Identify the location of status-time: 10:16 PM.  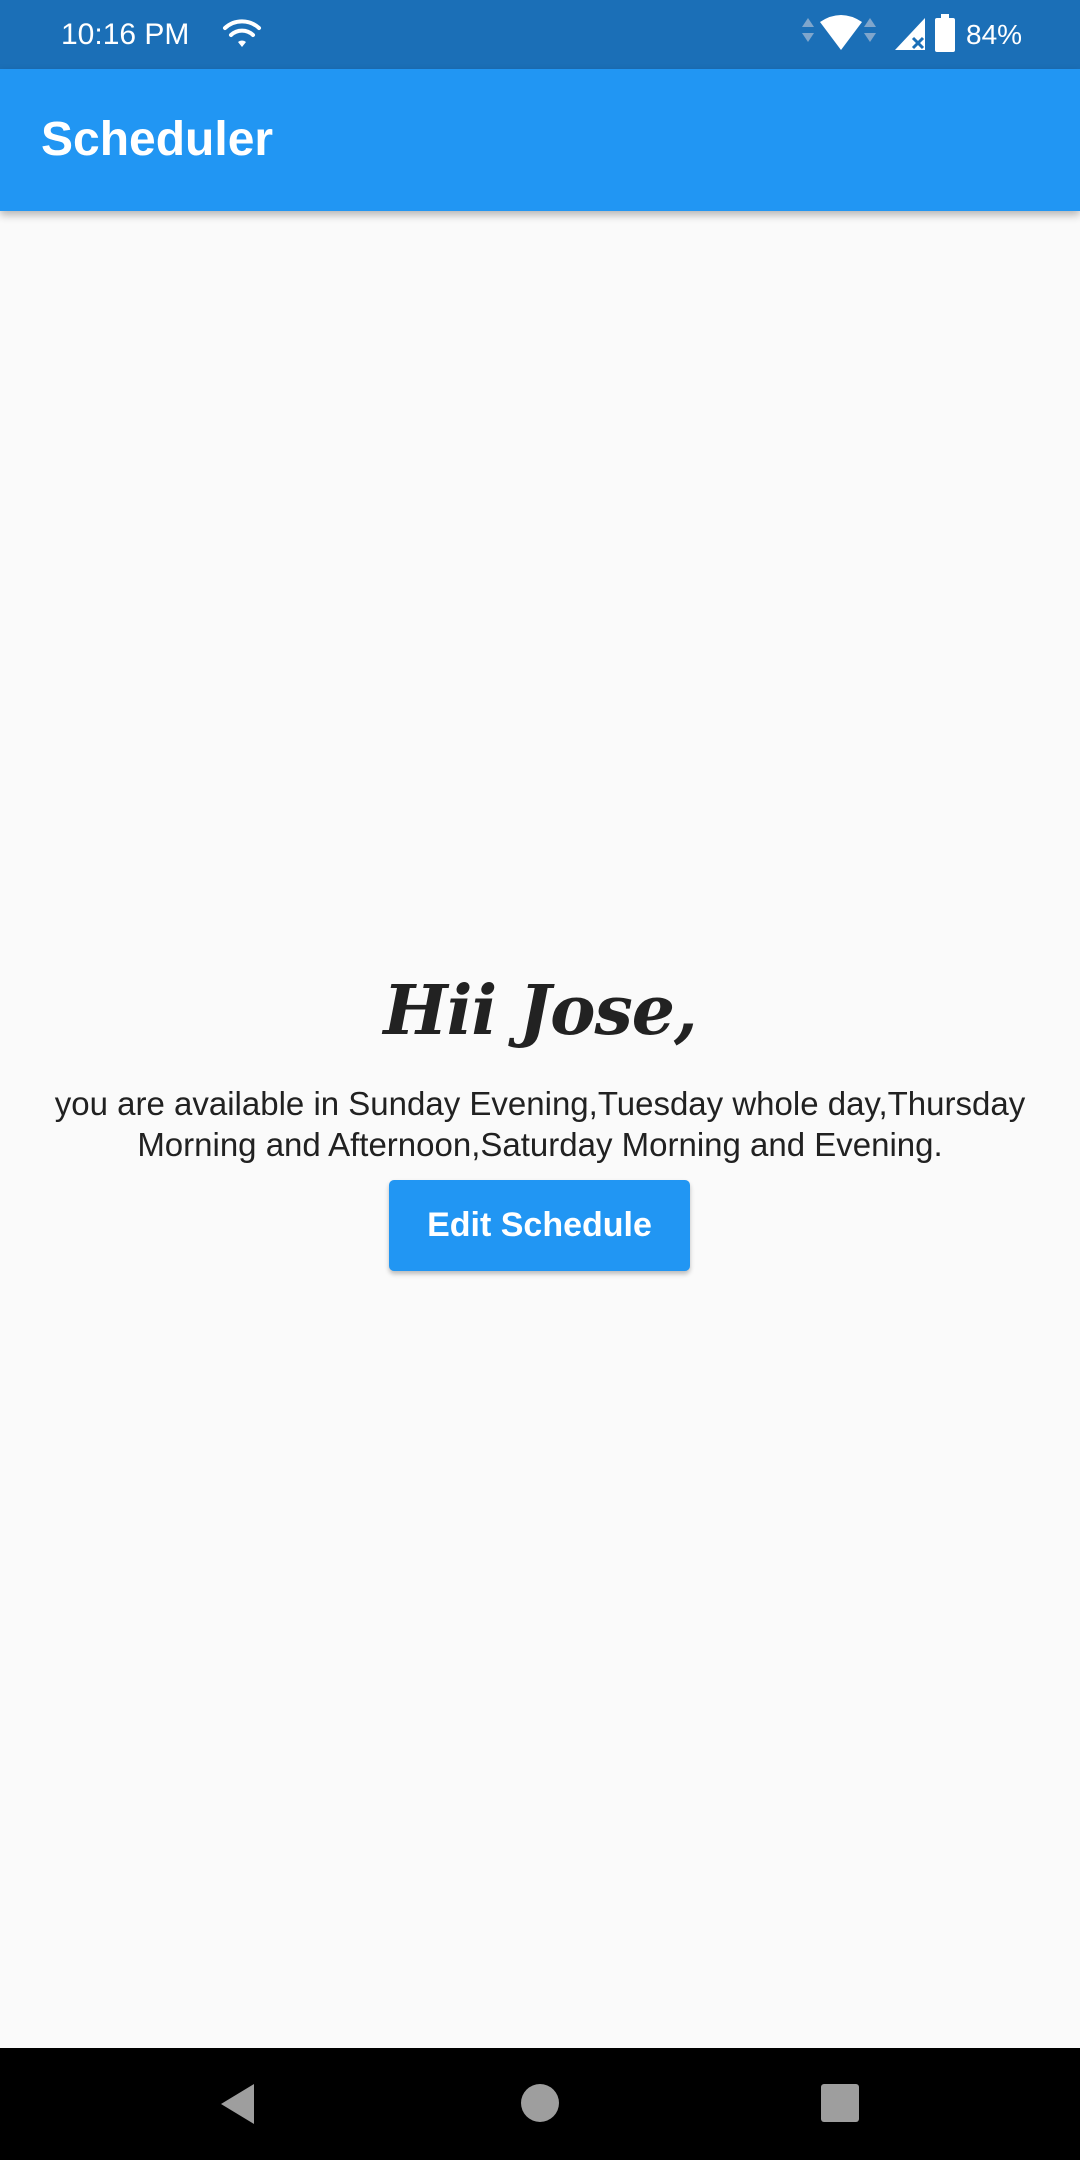
(125, 34).